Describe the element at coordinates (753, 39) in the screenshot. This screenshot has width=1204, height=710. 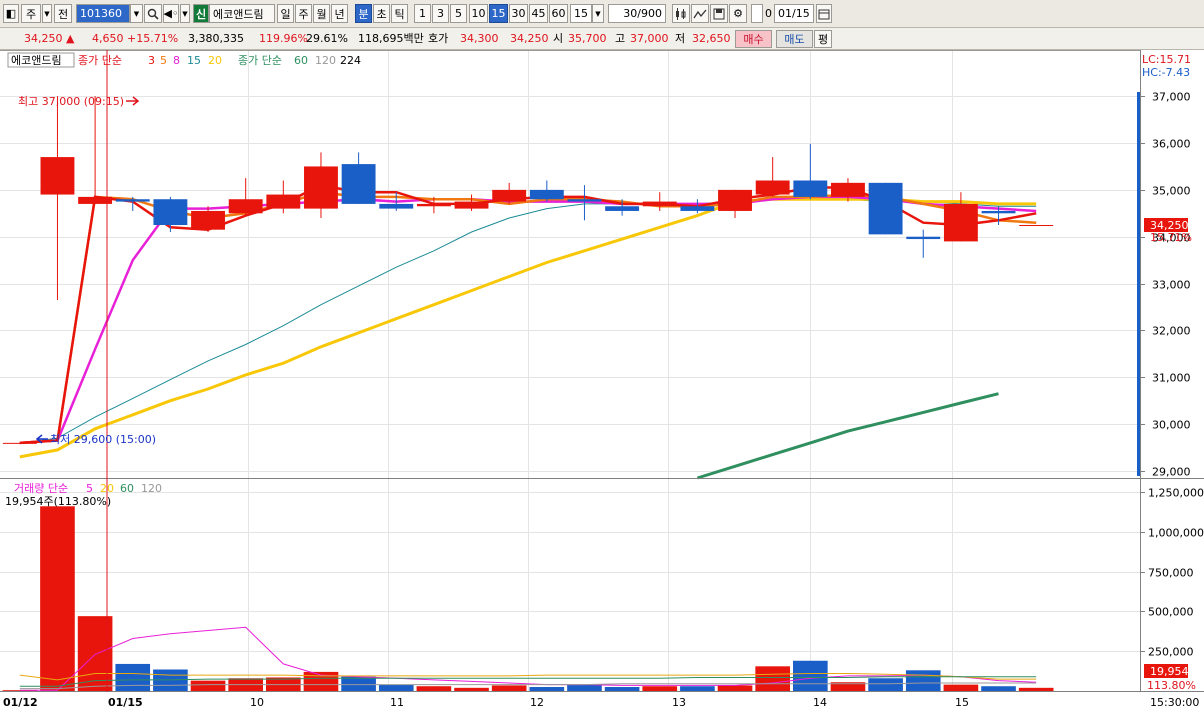
I see `buy-button: 매수` at that location.